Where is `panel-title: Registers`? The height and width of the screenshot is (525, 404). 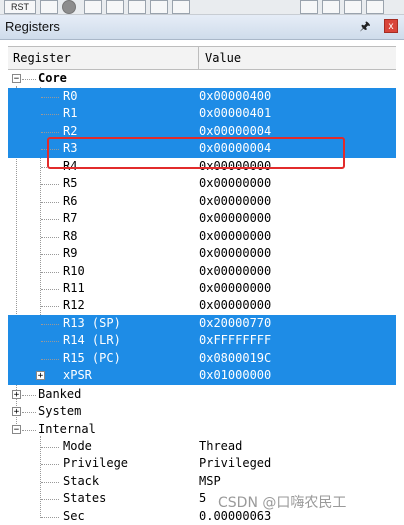 panel-title: Registers is located at coordinates (32, 26).